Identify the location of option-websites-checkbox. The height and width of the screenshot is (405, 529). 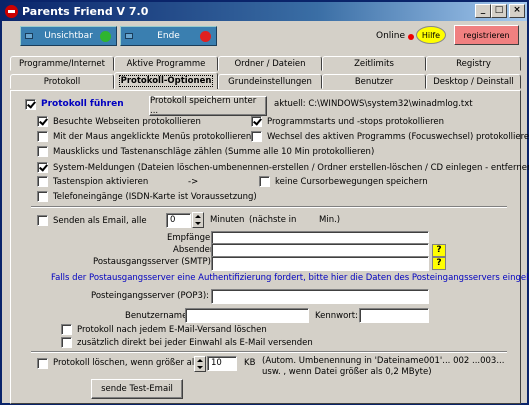
(42, 121).